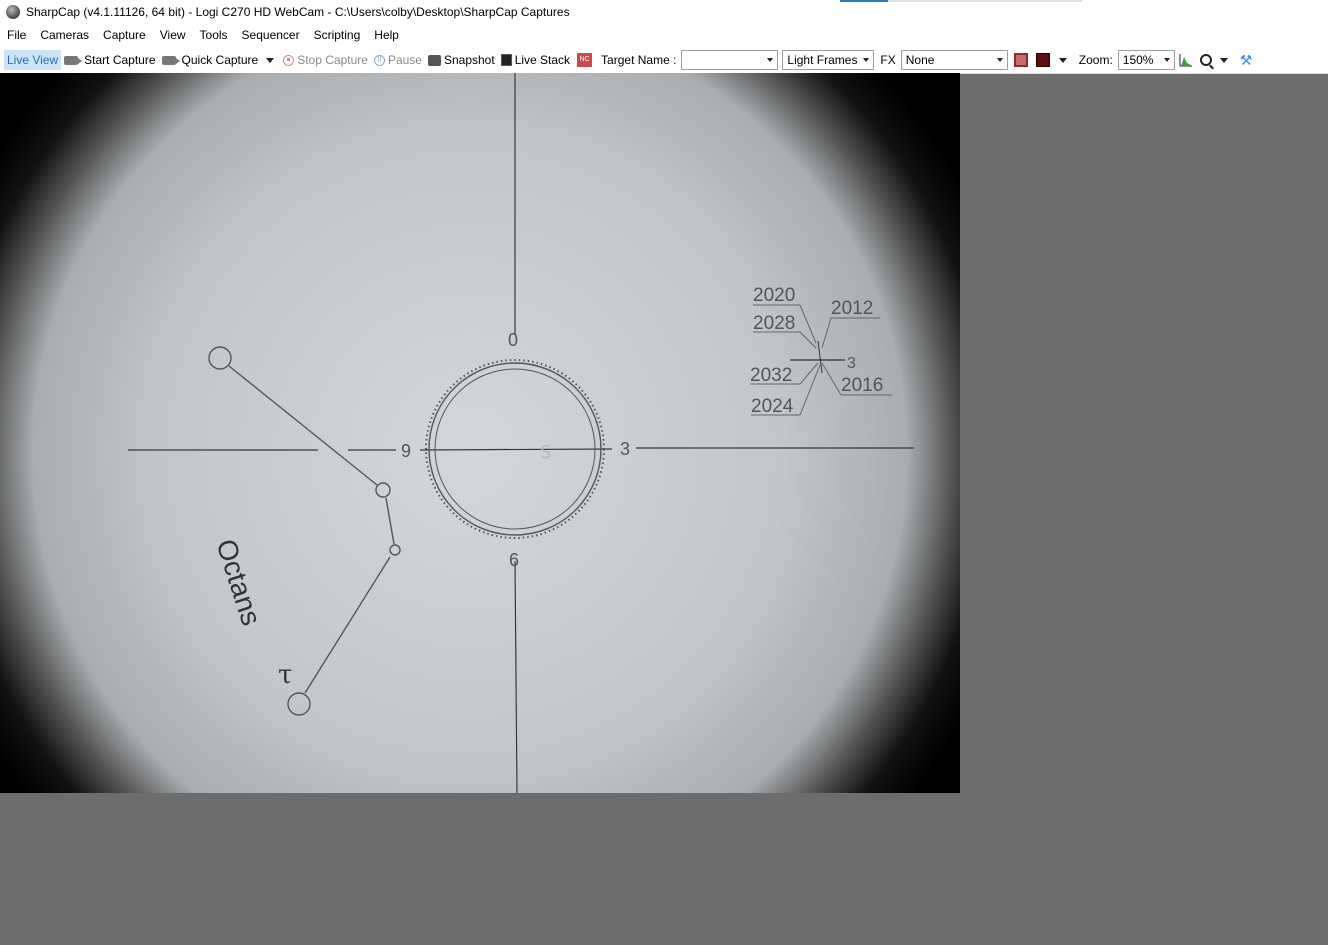  What do you see at coordinates (514, 560) in the screenshot?
I see `dial-label-6: 6` at bounding box center [514, 560].